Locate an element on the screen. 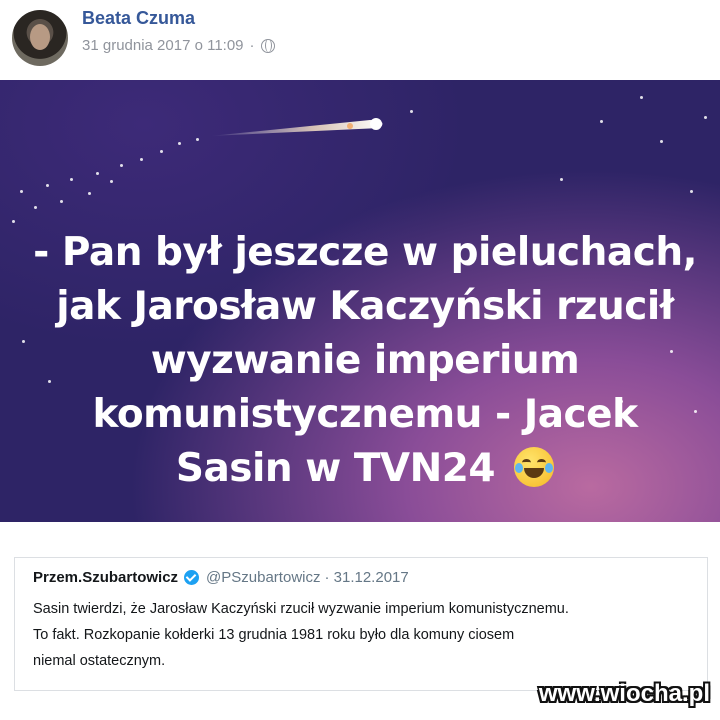  post-meta: 31 grudnia 2017 o 11:09 · is located at coordinates (178, 45).